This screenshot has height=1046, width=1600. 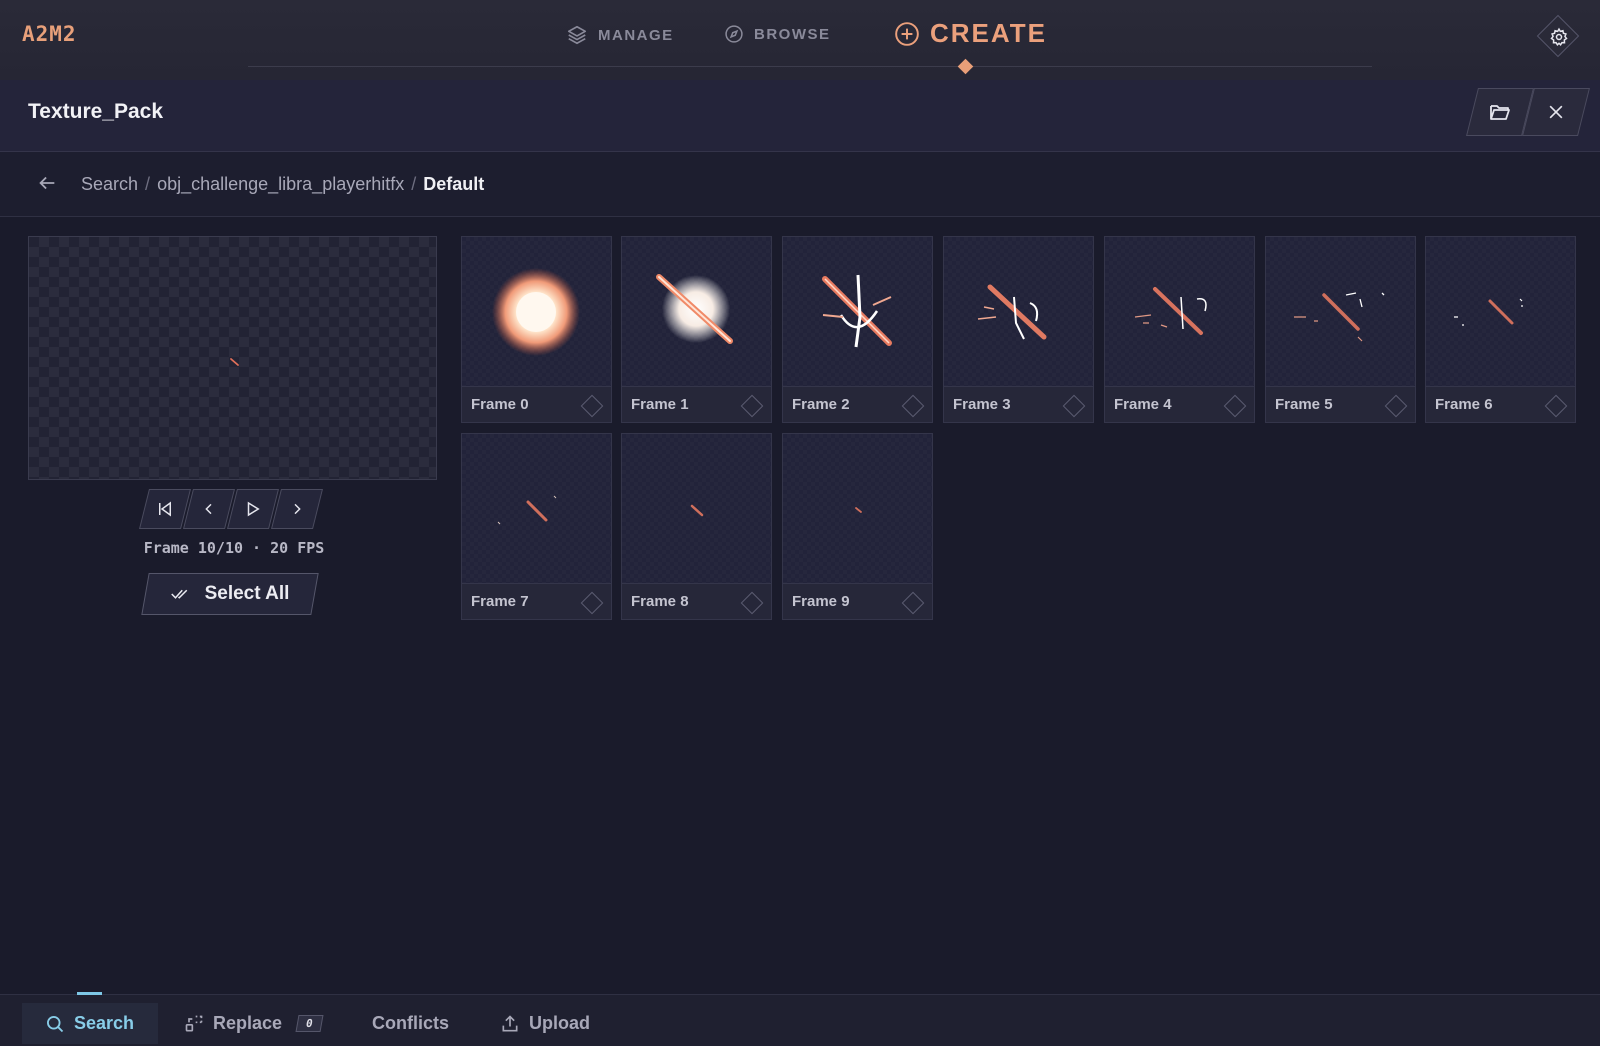 What do you see at coordinates (821, 601) in the screenshot?
I see `frame-label: Frame 9` at bounding box center [821, 601].